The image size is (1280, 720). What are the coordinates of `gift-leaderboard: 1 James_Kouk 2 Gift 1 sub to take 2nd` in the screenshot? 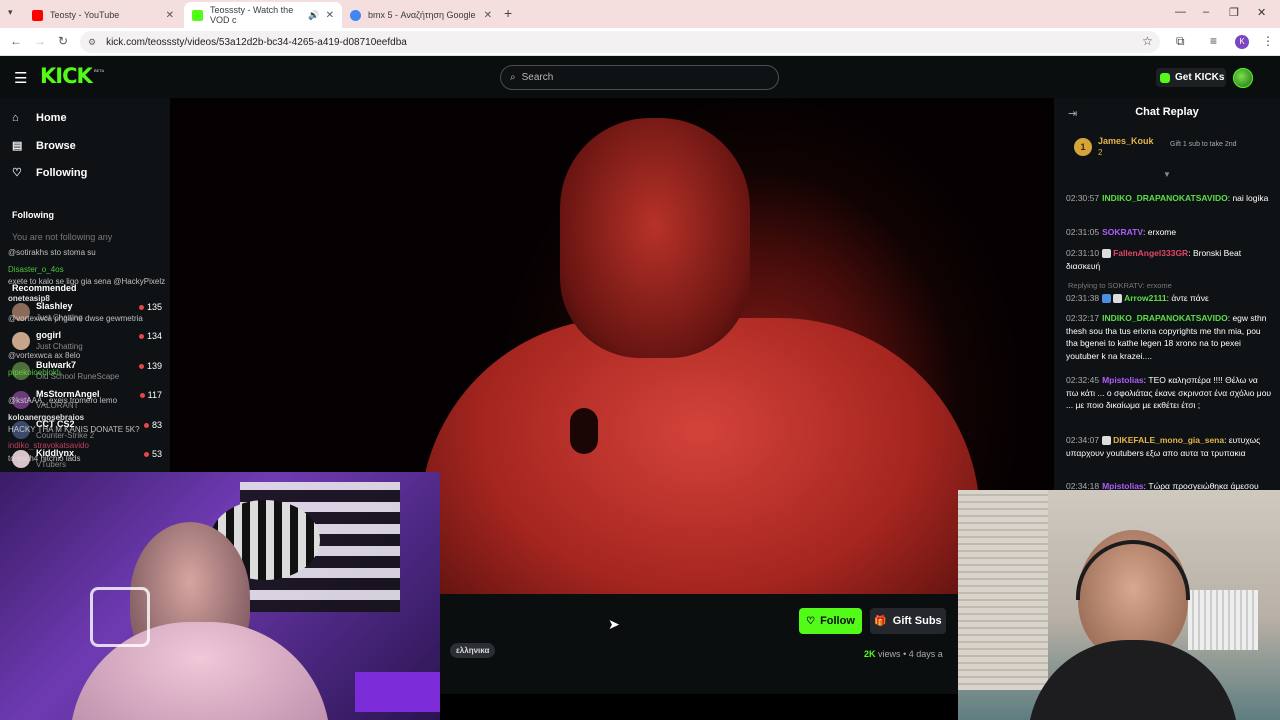 It's located at (1174, 149).